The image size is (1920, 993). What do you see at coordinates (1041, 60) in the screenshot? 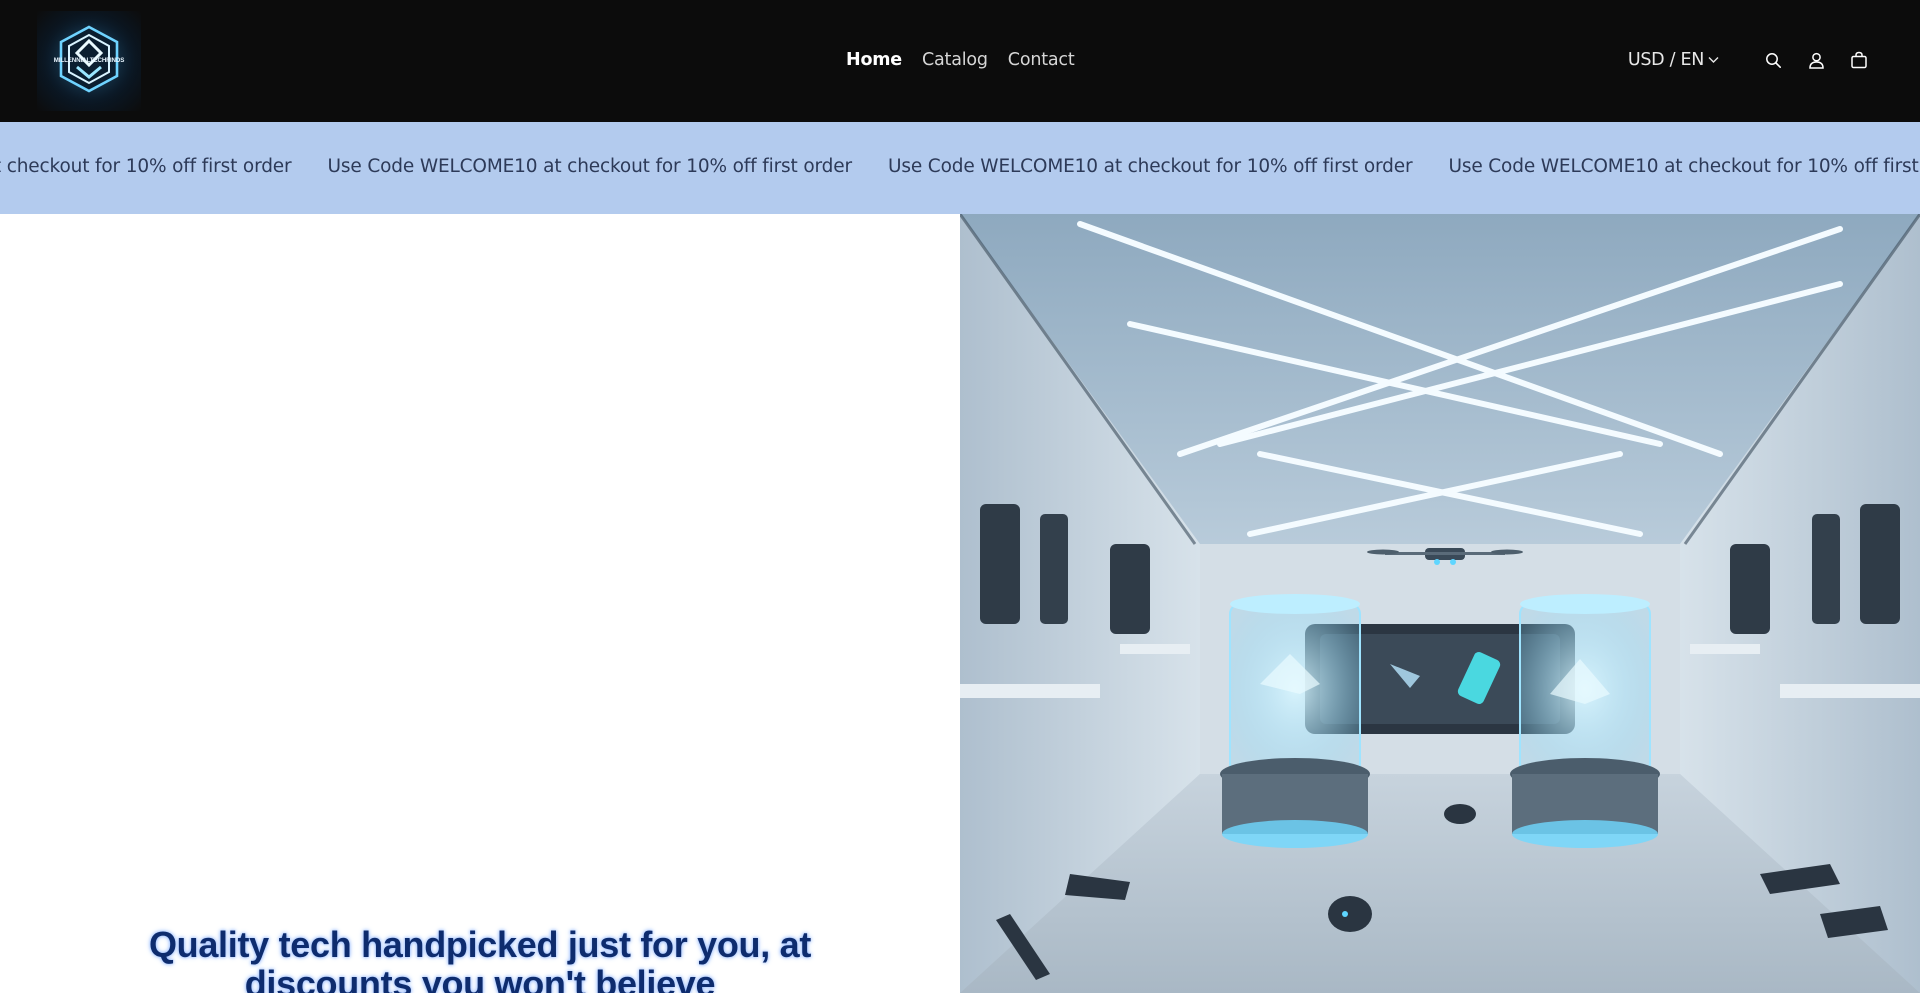
I see `nav-contact: Contact` at bounding box center [1041, 60].